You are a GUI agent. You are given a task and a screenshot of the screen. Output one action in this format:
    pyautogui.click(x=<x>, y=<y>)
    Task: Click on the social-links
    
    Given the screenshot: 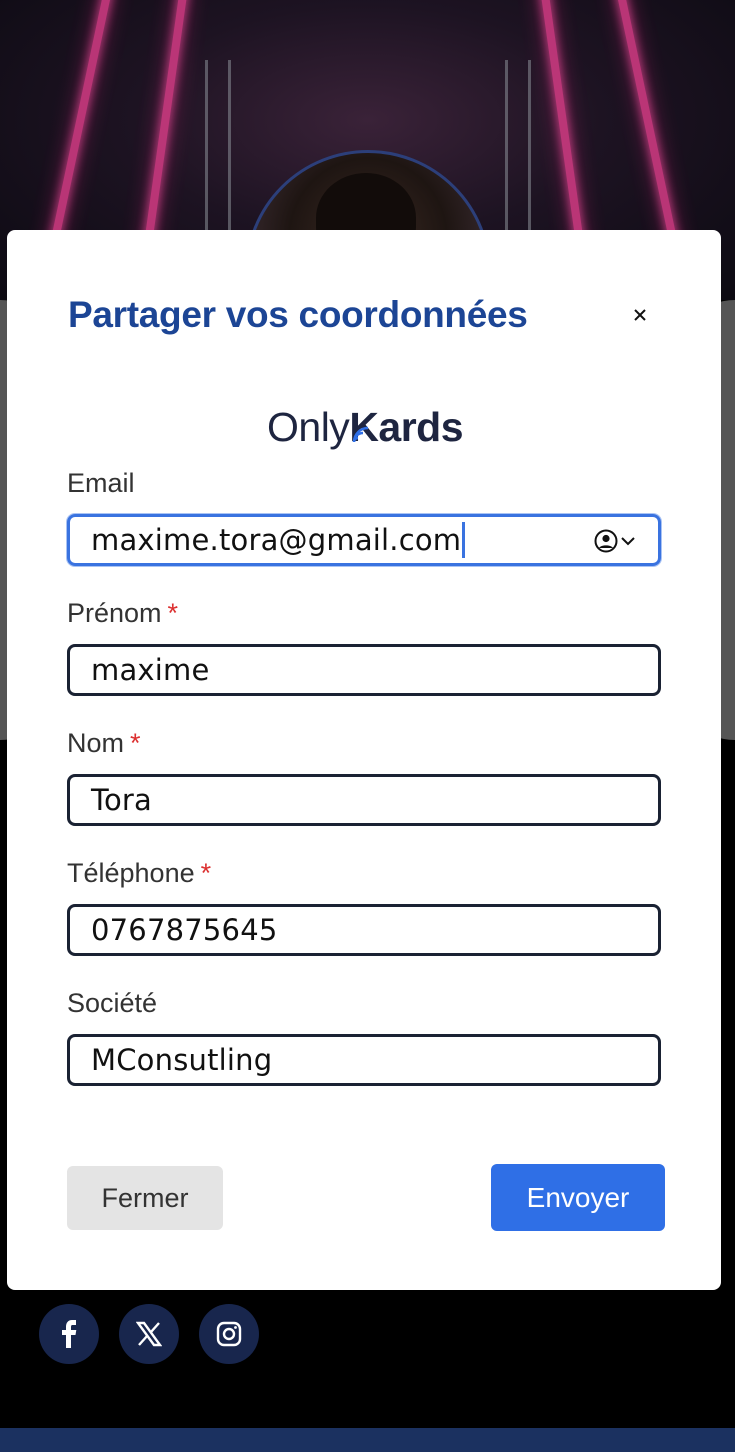 What is the action you would take?
    pyautogui.click(x=149, y=1334)
    